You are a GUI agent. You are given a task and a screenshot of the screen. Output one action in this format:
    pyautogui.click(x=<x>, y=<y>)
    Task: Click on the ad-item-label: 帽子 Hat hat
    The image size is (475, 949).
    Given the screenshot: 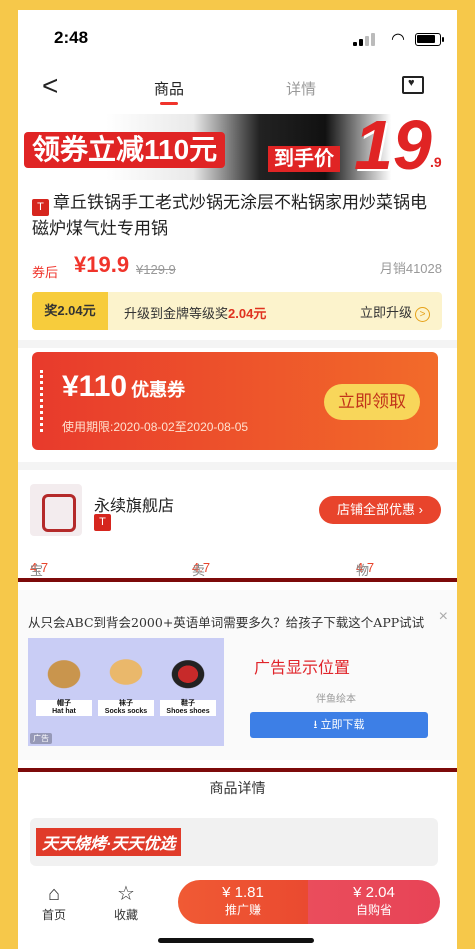 What is the action you would take?
    pyautogui.click(x=64, y=708)
    